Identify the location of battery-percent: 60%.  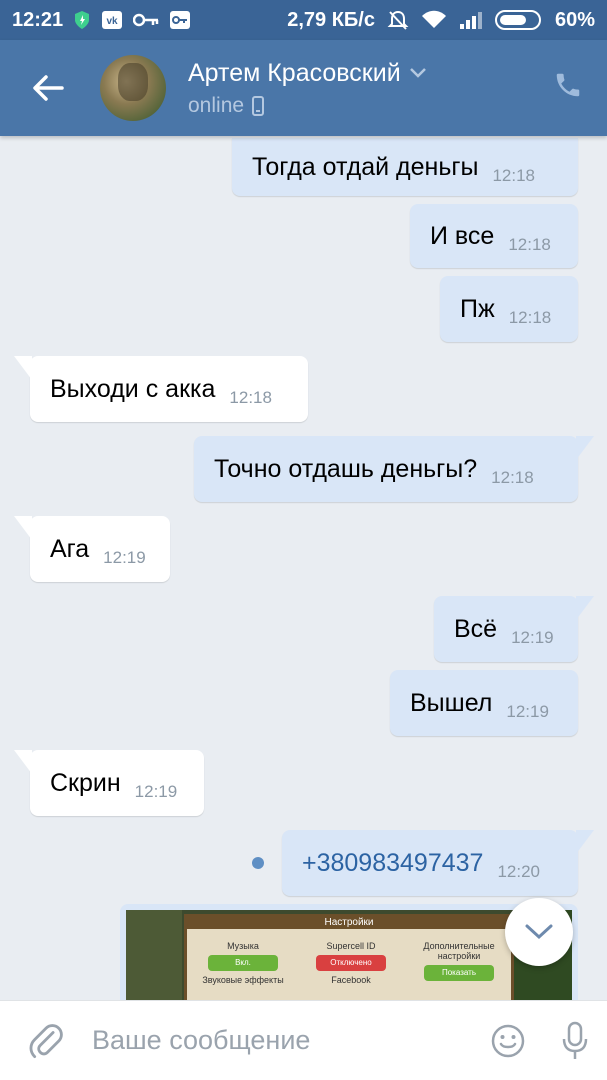
(574, 19).